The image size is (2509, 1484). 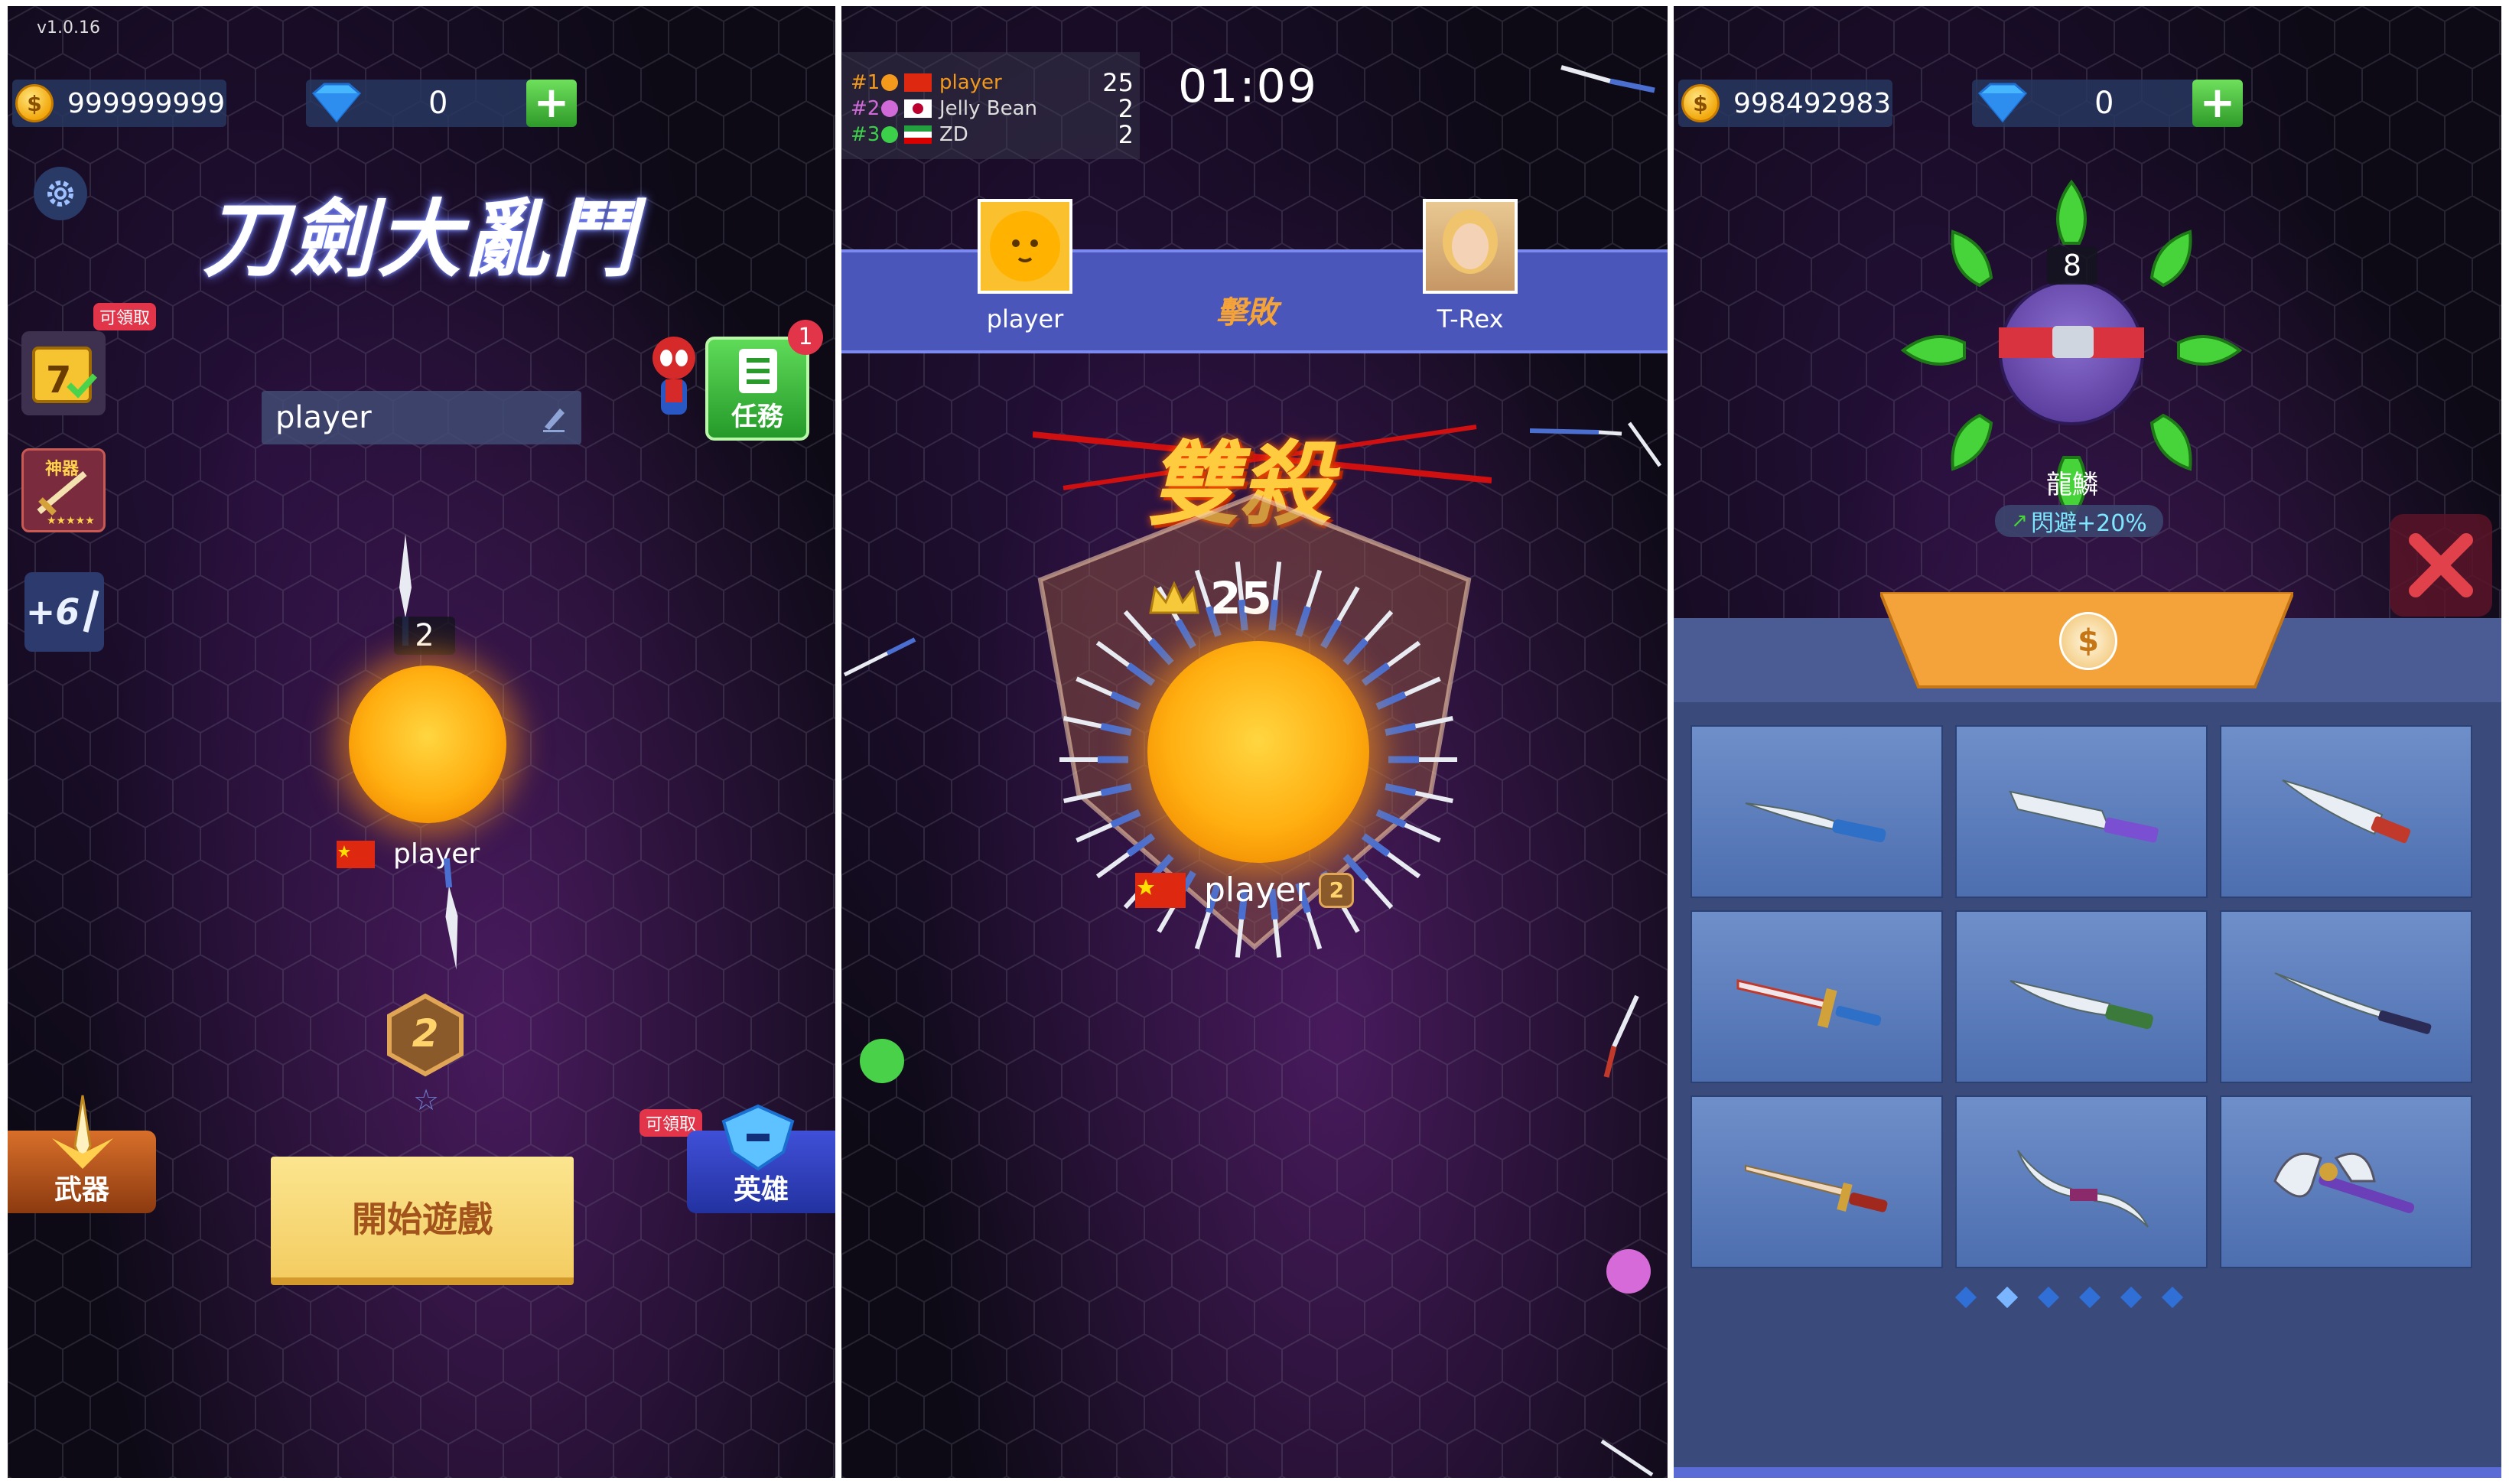 I want to click on mission-count-badge: 1, so click(x=805, y=337).